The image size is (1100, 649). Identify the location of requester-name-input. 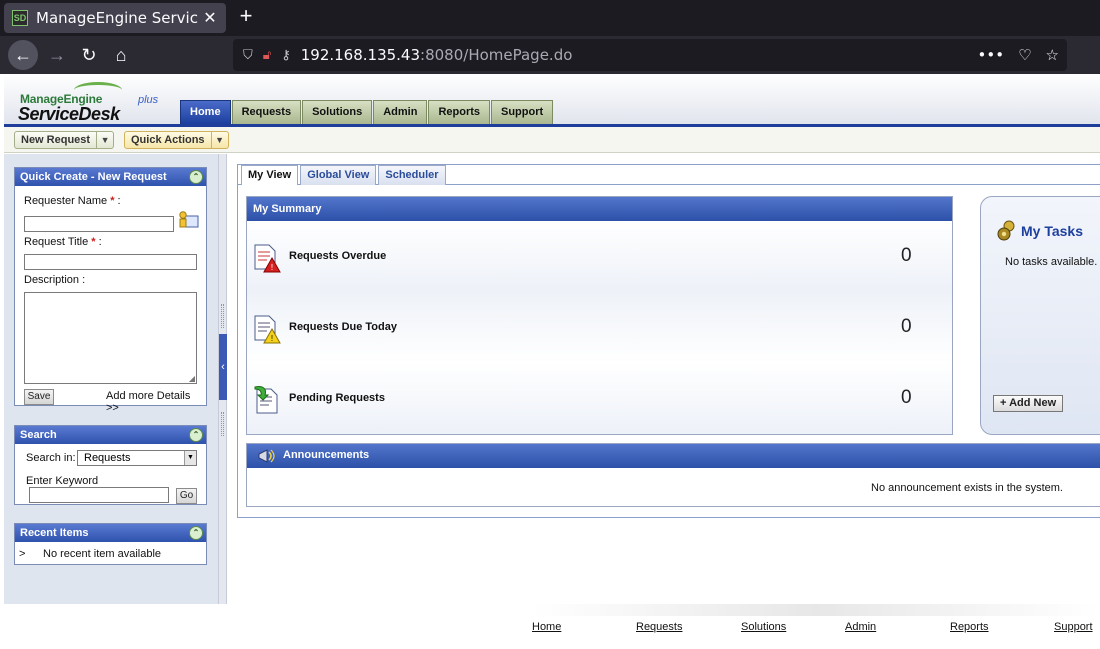
(99, 224).